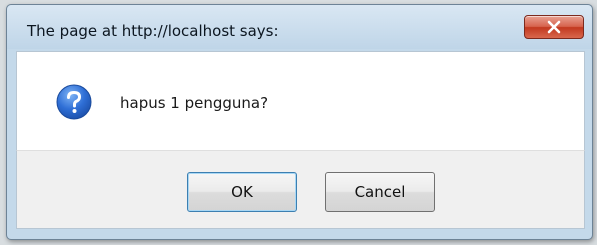  I want to click on question-icon, so click(74, 102).